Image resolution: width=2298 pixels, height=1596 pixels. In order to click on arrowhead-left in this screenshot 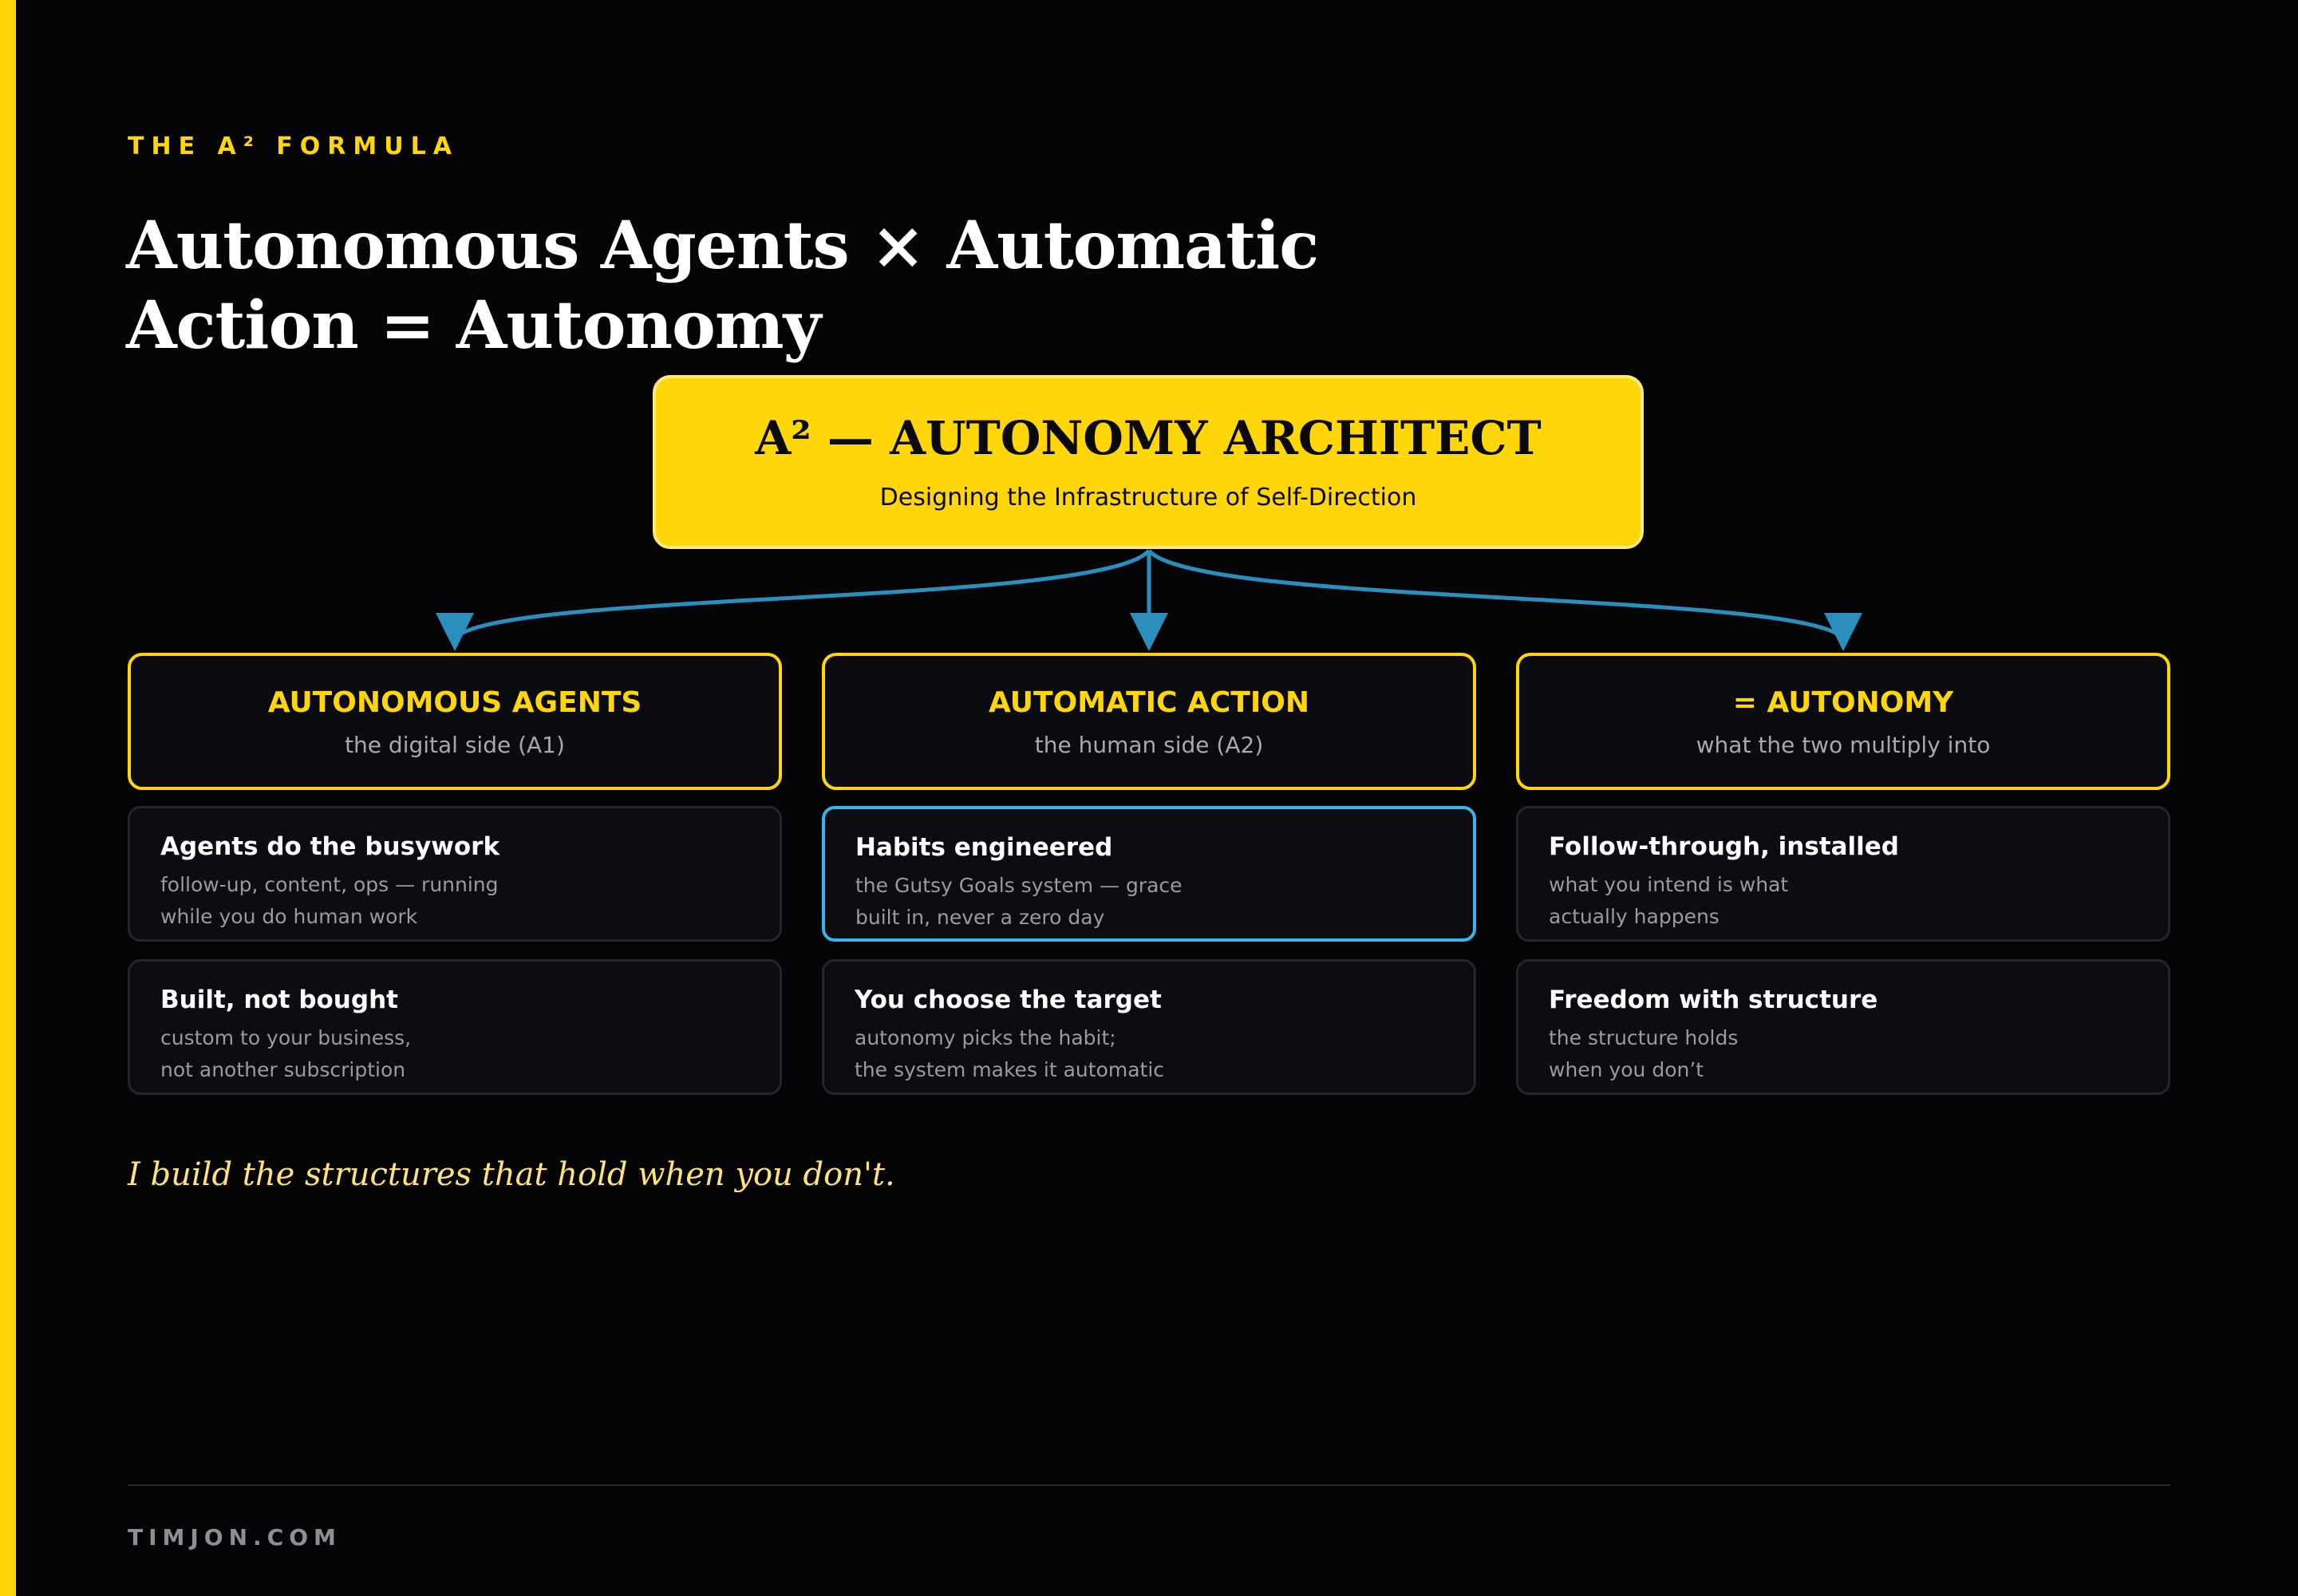, I will do `click(455, 632)`.